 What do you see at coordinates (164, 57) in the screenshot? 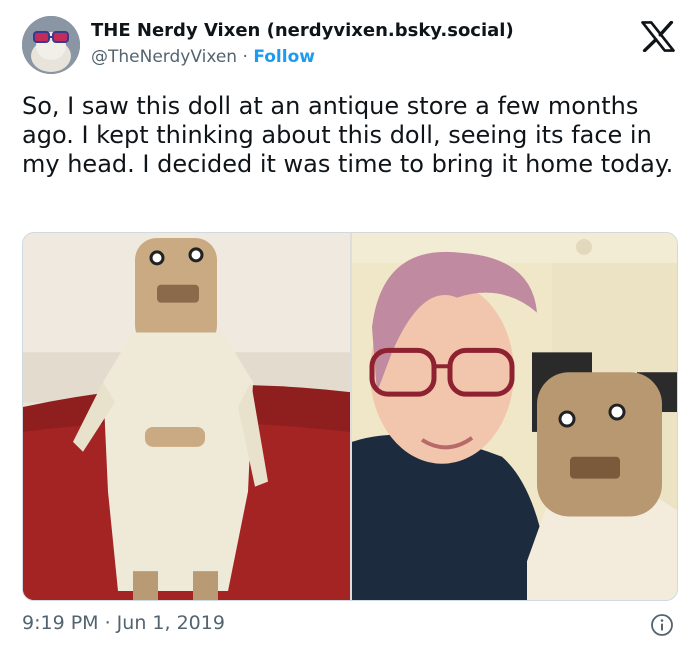
I see `author-handle: @TheNerdyVixen` at bounding box center [164, 57].